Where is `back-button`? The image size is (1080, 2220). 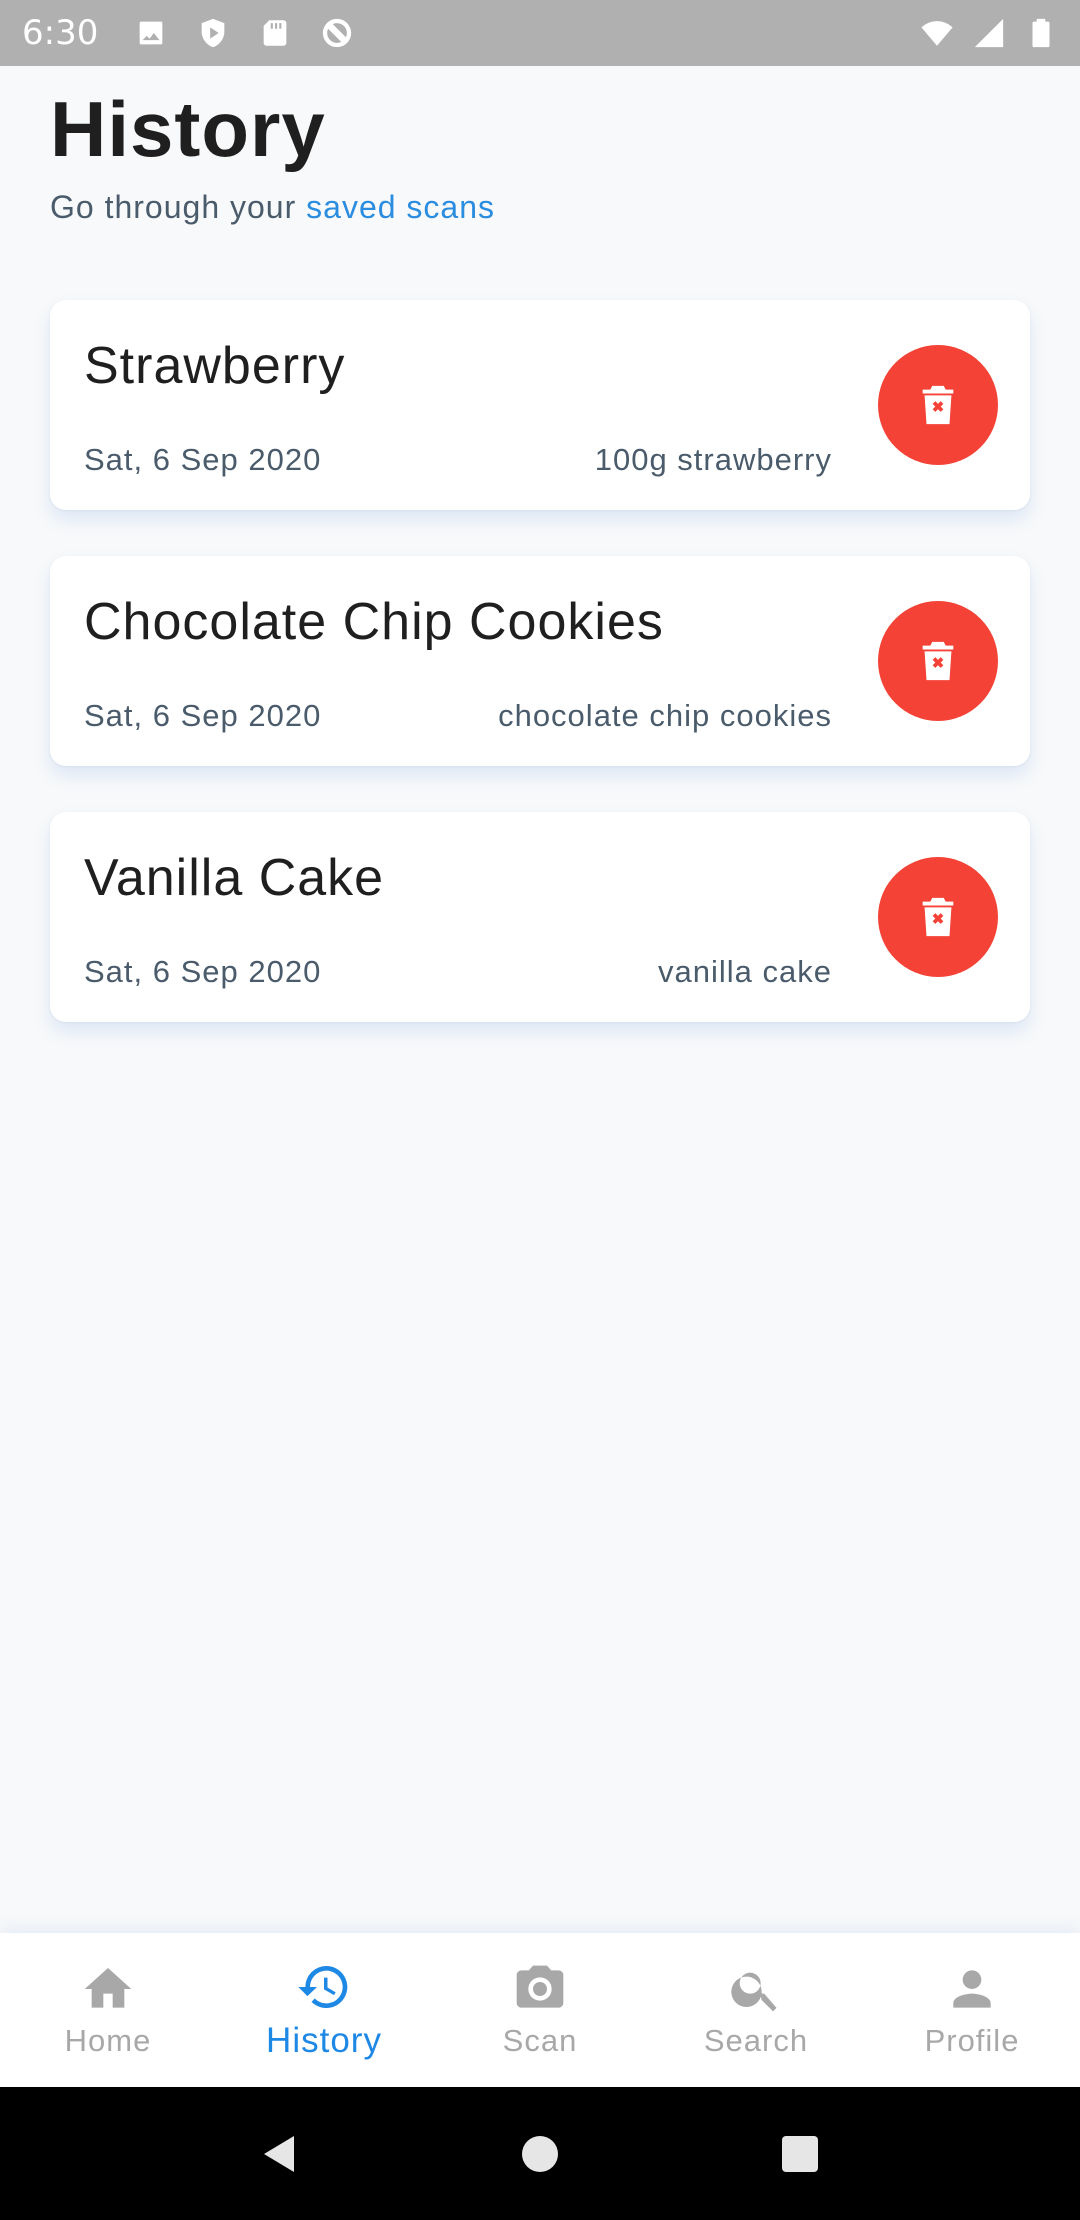
back-button is located at coordinates (280, 2154).